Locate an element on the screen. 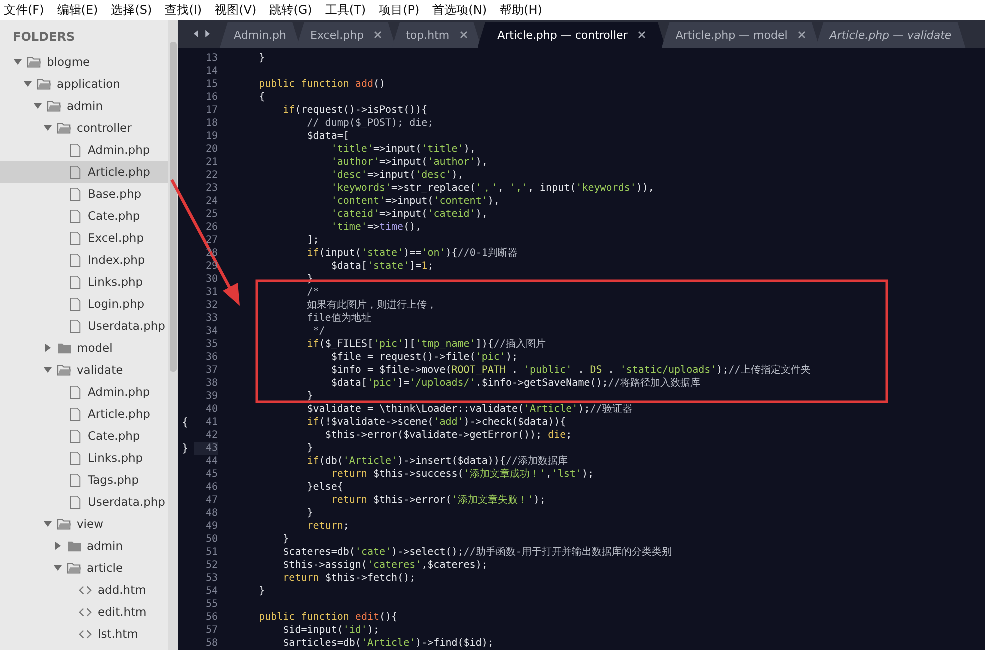 The height and width of the screenshot is (650, 985). menu-item: 编辑(E) is located at coordinates (77, 10).